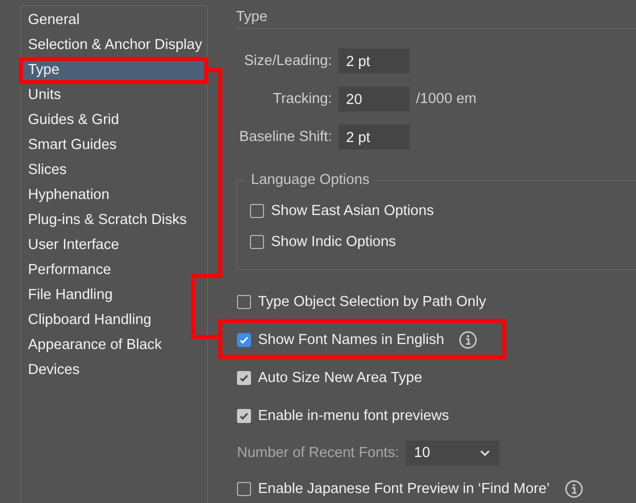 The image size is (636, 503). Describe the element at coordinates (288, 61) in the screenshot. I see `field-label: Size/Leading:` at that location.